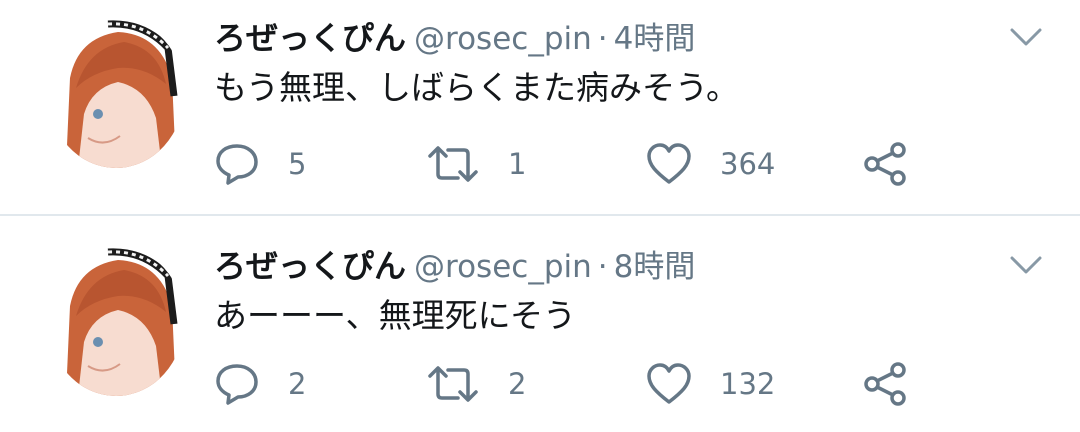 This screenshot has width=1080, height=432. What do you see at coordinates (748, 384) in the screenshot?
I see `like-count: 132` at bounding box center [748, 384].